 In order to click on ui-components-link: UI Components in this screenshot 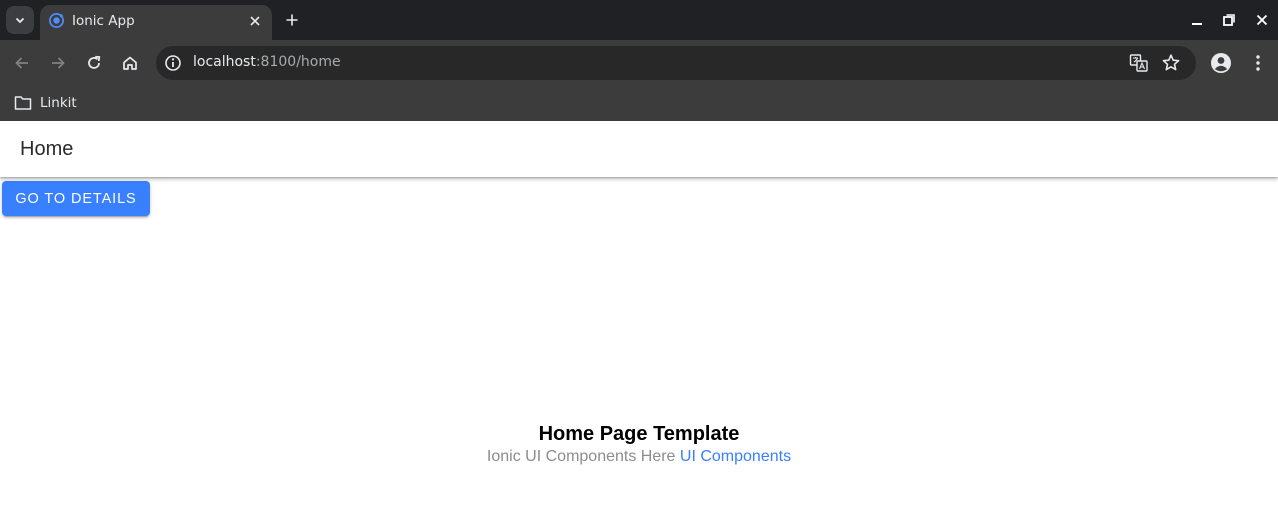, I will do `click(735, 456)`.